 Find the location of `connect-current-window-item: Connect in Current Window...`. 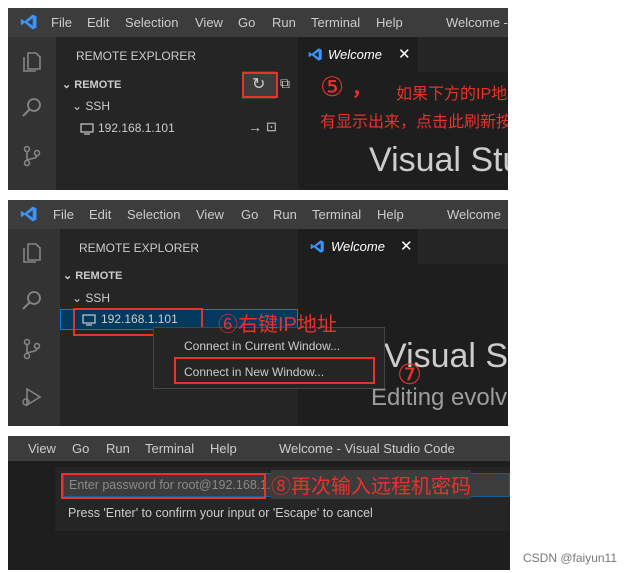

connect-current-window-item: Connect in Current Window... is located at coordinates (262, 346).